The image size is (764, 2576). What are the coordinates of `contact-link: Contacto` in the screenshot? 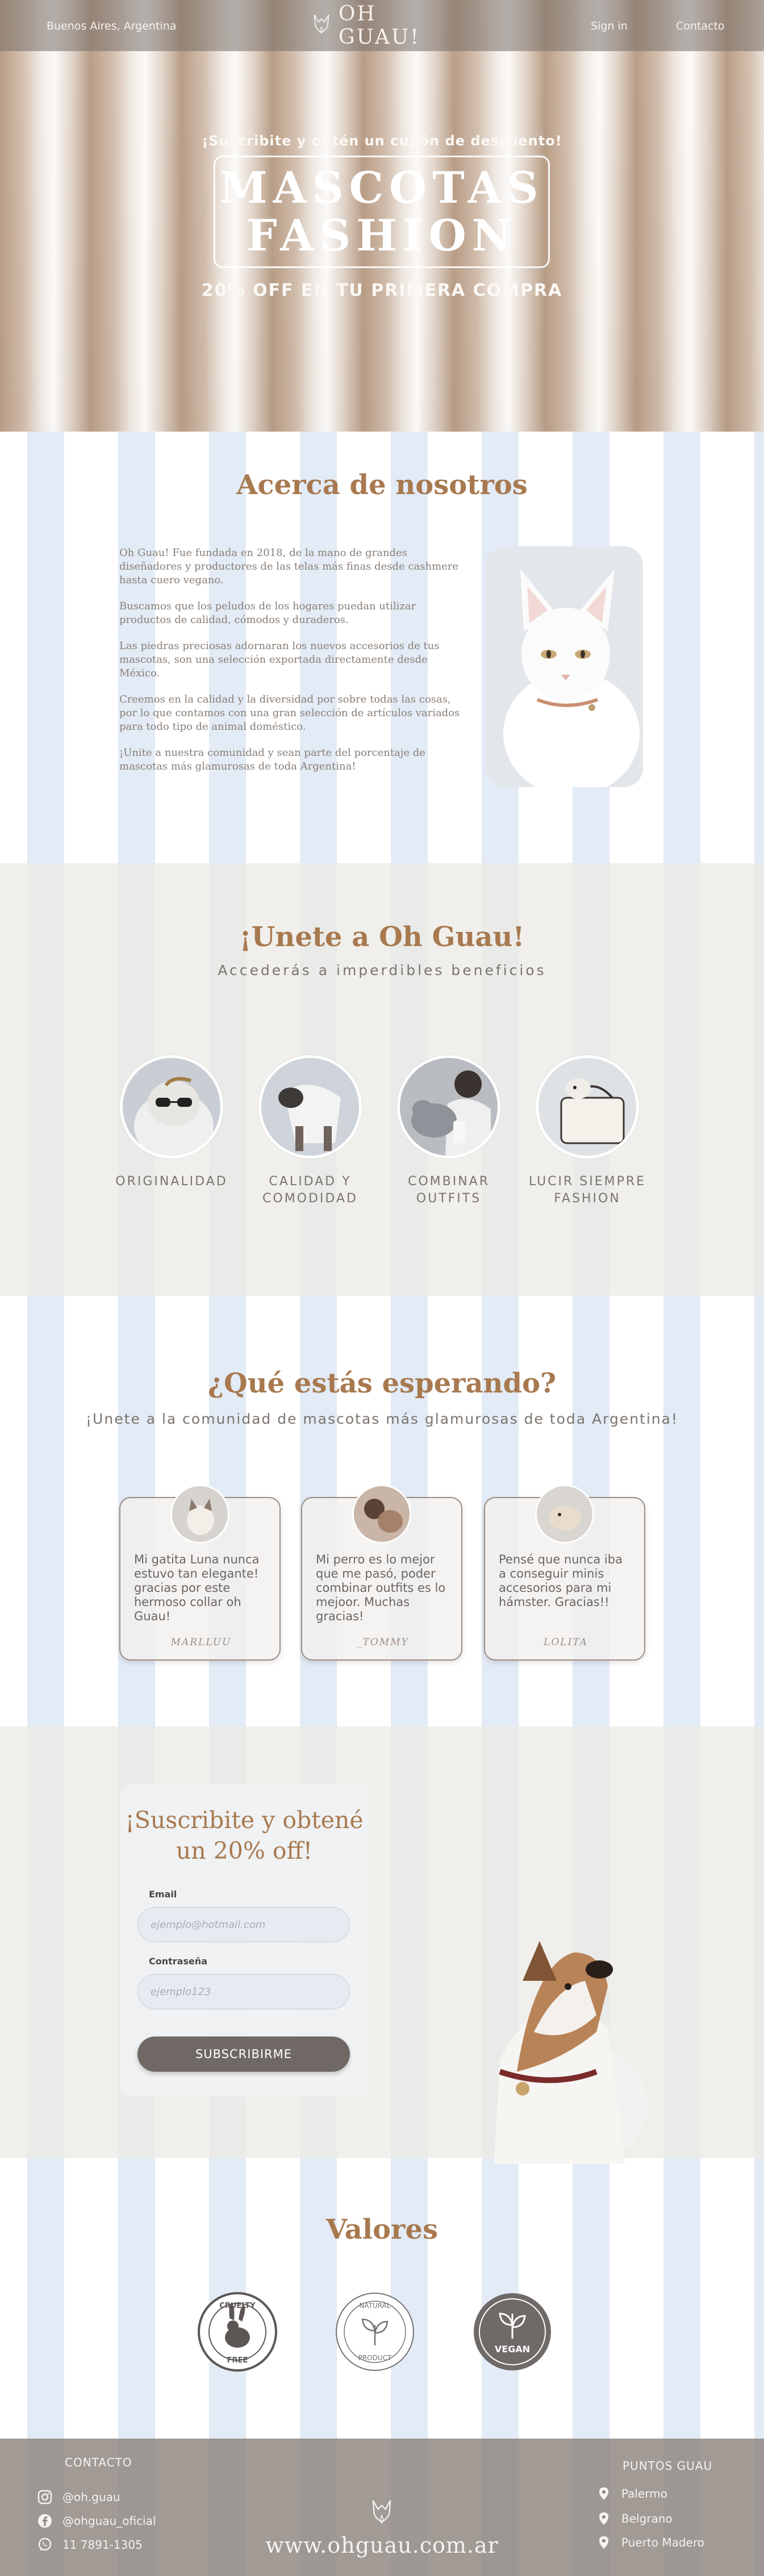 It's located at (700, 26).